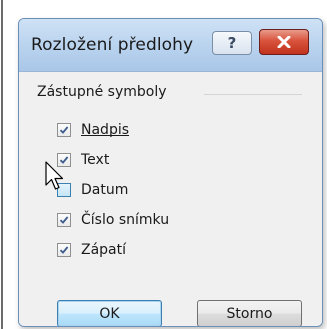  I want to click on dialog-title: Rozložení předlohy, so click(112, 45).